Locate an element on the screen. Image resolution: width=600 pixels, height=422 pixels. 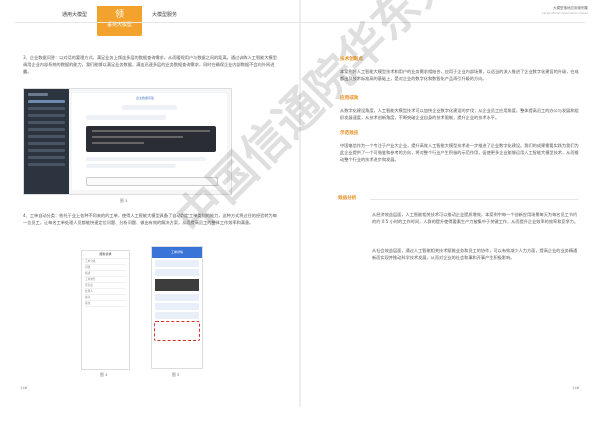
figure-5-title: 工单详情 is located at coordinates (177, 252).